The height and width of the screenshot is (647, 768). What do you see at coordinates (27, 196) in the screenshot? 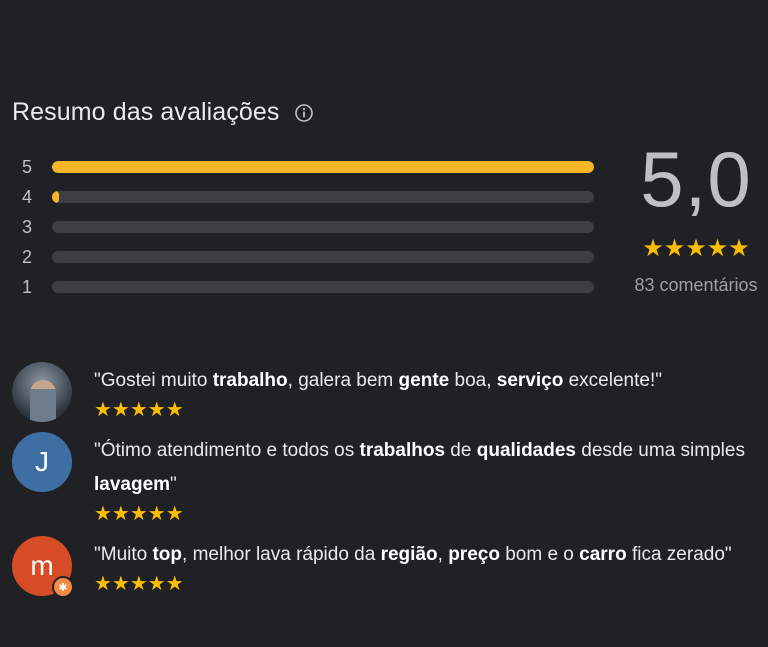
I see `rating-row-label: 4` at bounding box center [27, 196].